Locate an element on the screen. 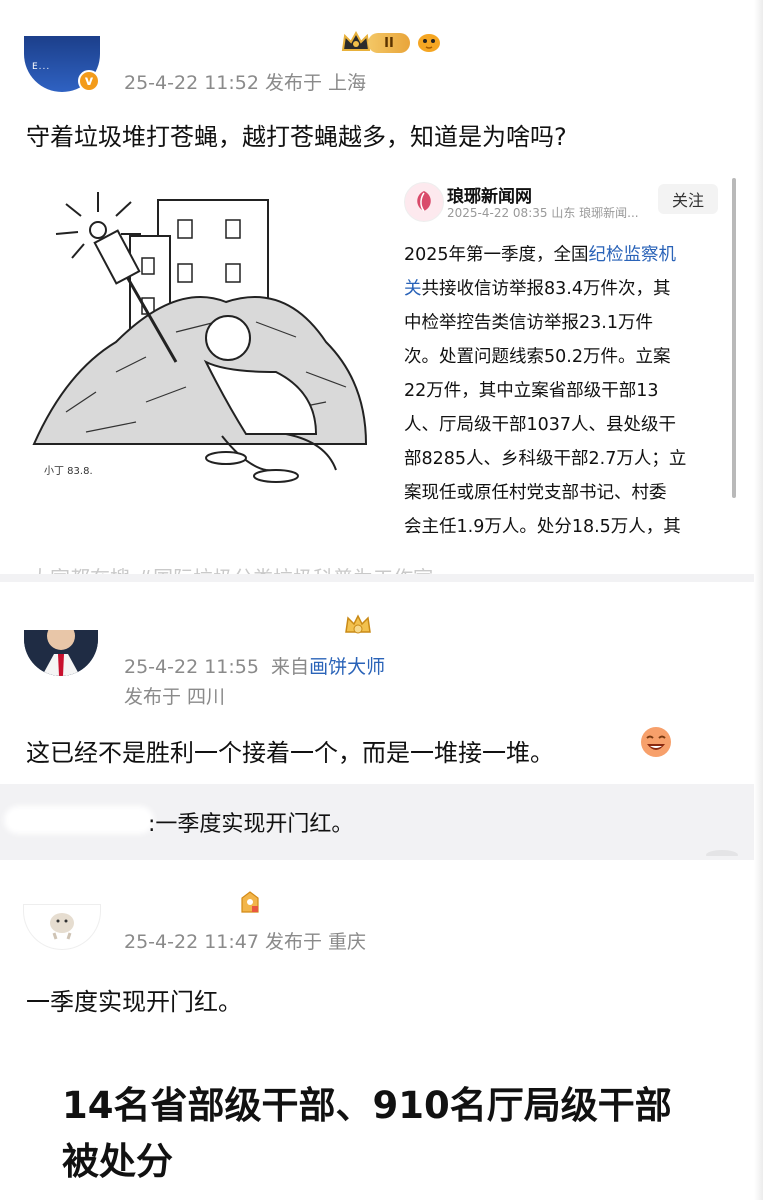  topic-link: 纪检监察机 is located at coordinates (633, 255).